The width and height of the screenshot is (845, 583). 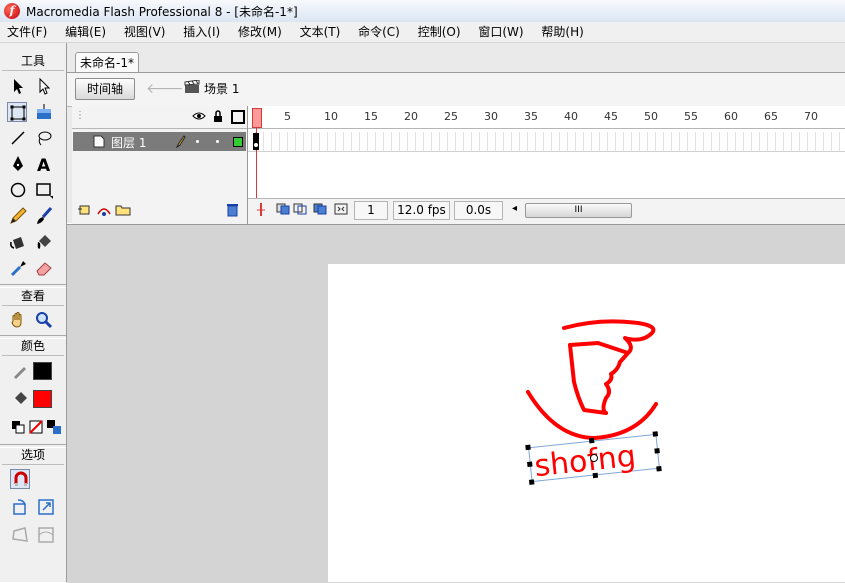 I want to click on logo-stroke-face, so click(x=588, y=379).